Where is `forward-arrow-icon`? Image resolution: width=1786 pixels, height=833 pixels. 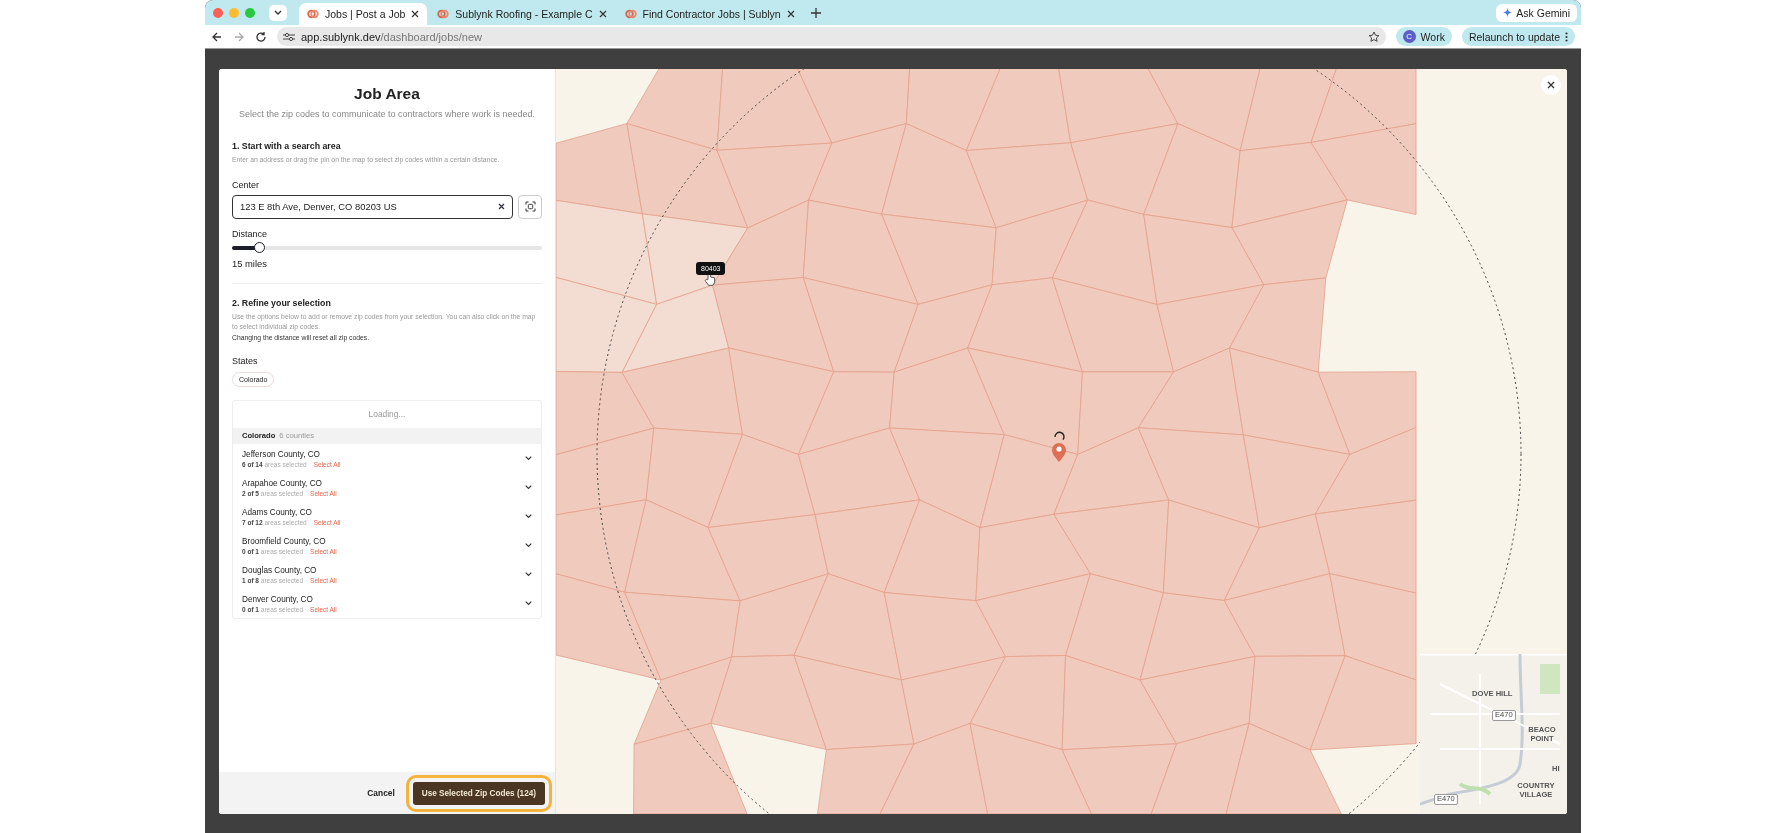
forward-arrow-icon is located at coordinates (239, 36).